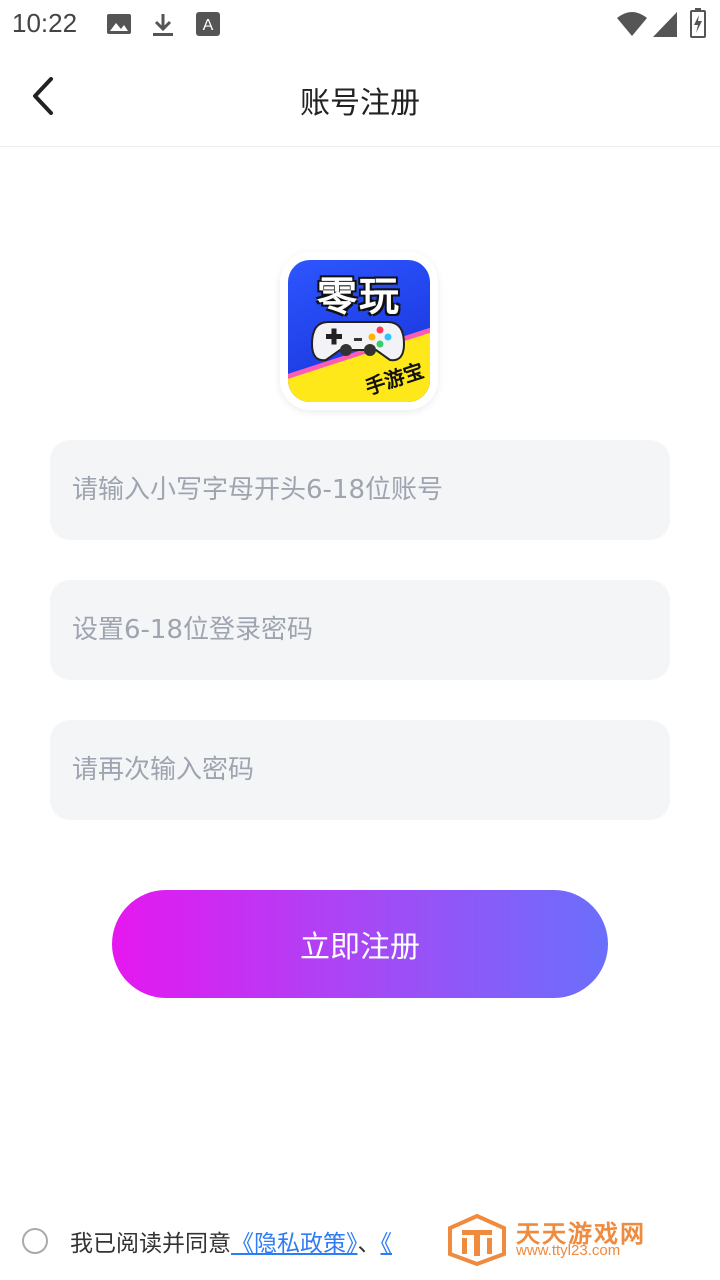 The height and width of the screenshot is (1280, 720). What do you see at coordinates (698, 25) in the screenshot?
I see `battery-icon` at bounding box center [698, 25].